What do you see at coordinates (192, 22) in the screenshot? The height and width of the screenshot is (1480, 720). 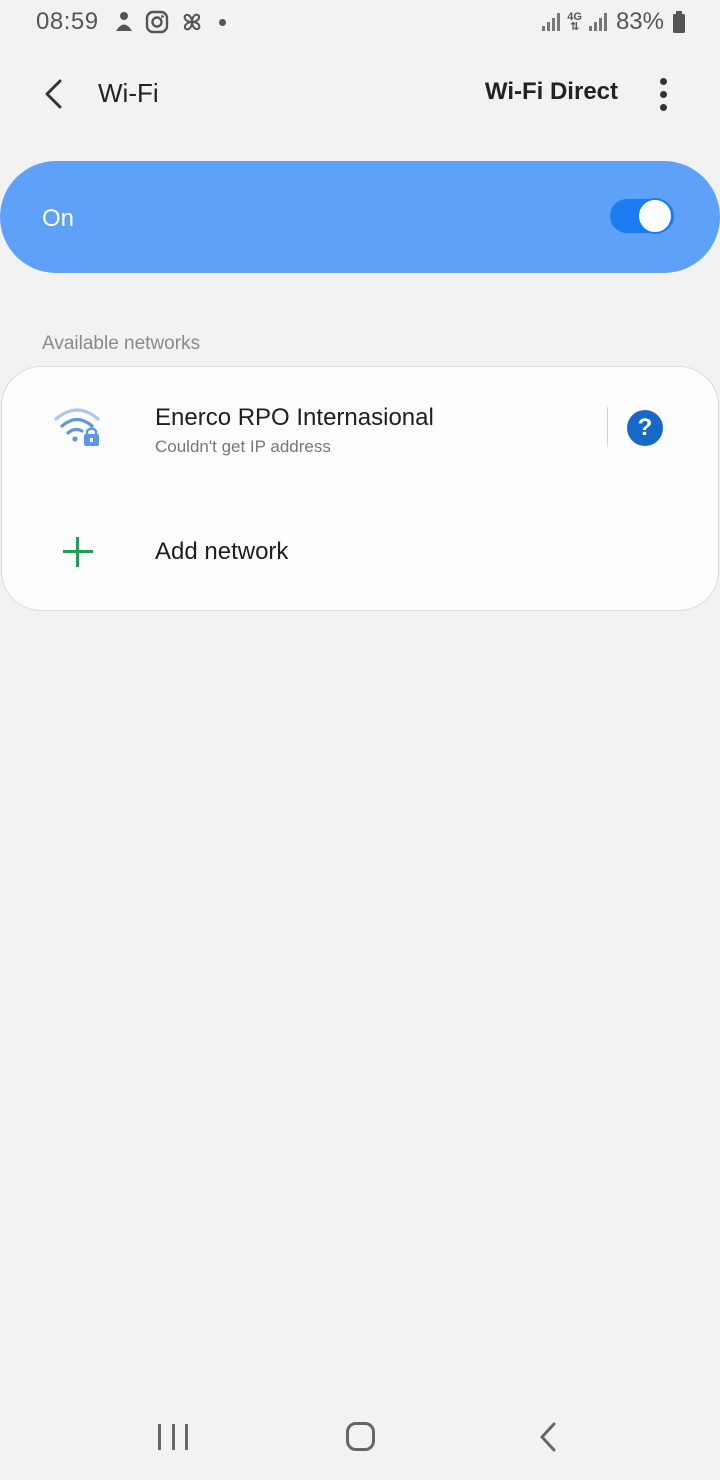 I see `pinwheel-icon` at bounding box center [192, 22].